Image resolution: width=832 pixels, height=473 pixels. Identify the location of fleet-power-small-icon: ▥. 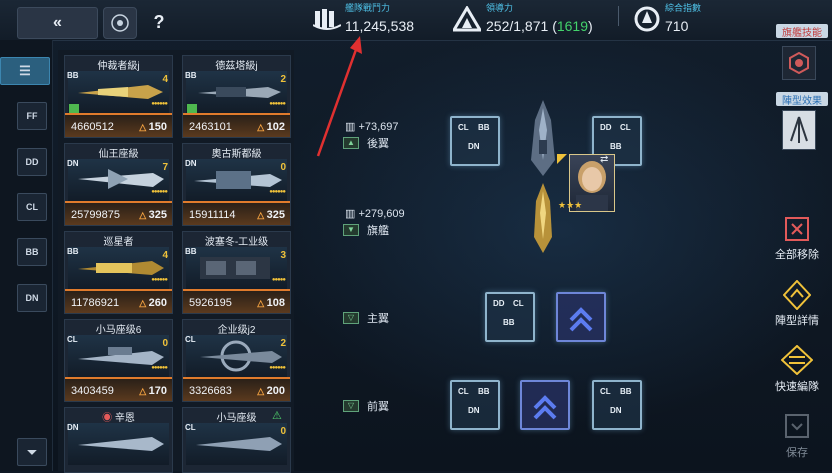
(352, 127).